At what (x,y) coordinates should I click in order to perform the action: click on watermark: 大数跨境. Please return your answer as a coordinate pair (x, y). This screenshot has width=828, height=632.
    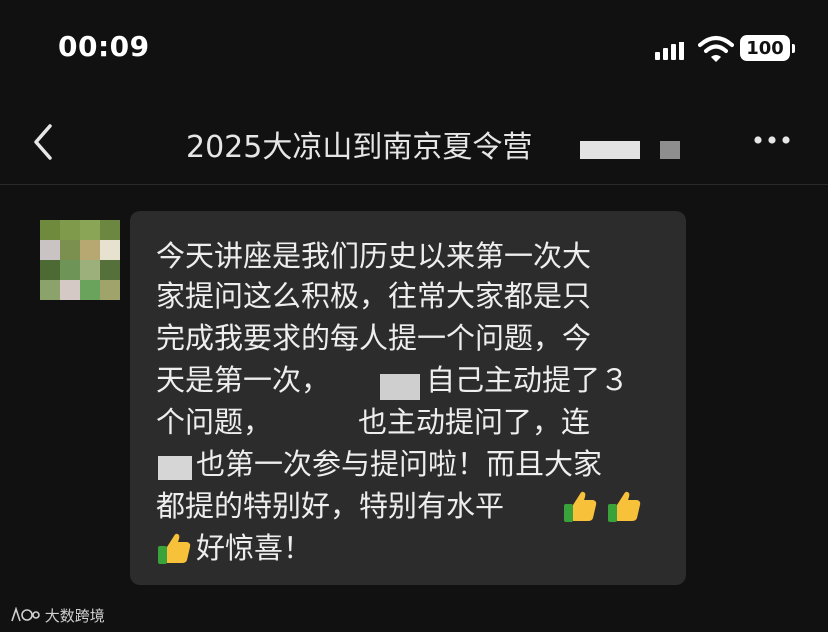
    Looking at the image, I should click on (57, 615).